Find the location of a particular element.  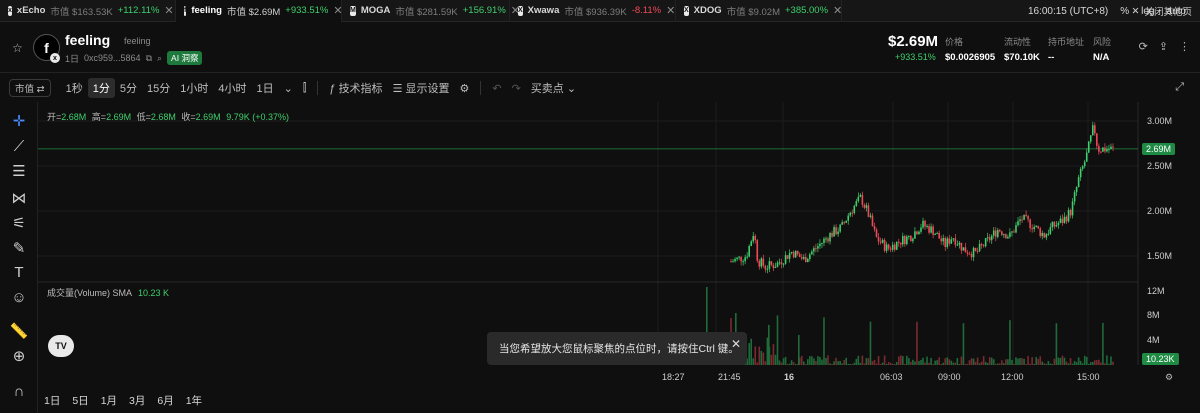

interval-button: 4小时 is located at coordinates (232, 88).